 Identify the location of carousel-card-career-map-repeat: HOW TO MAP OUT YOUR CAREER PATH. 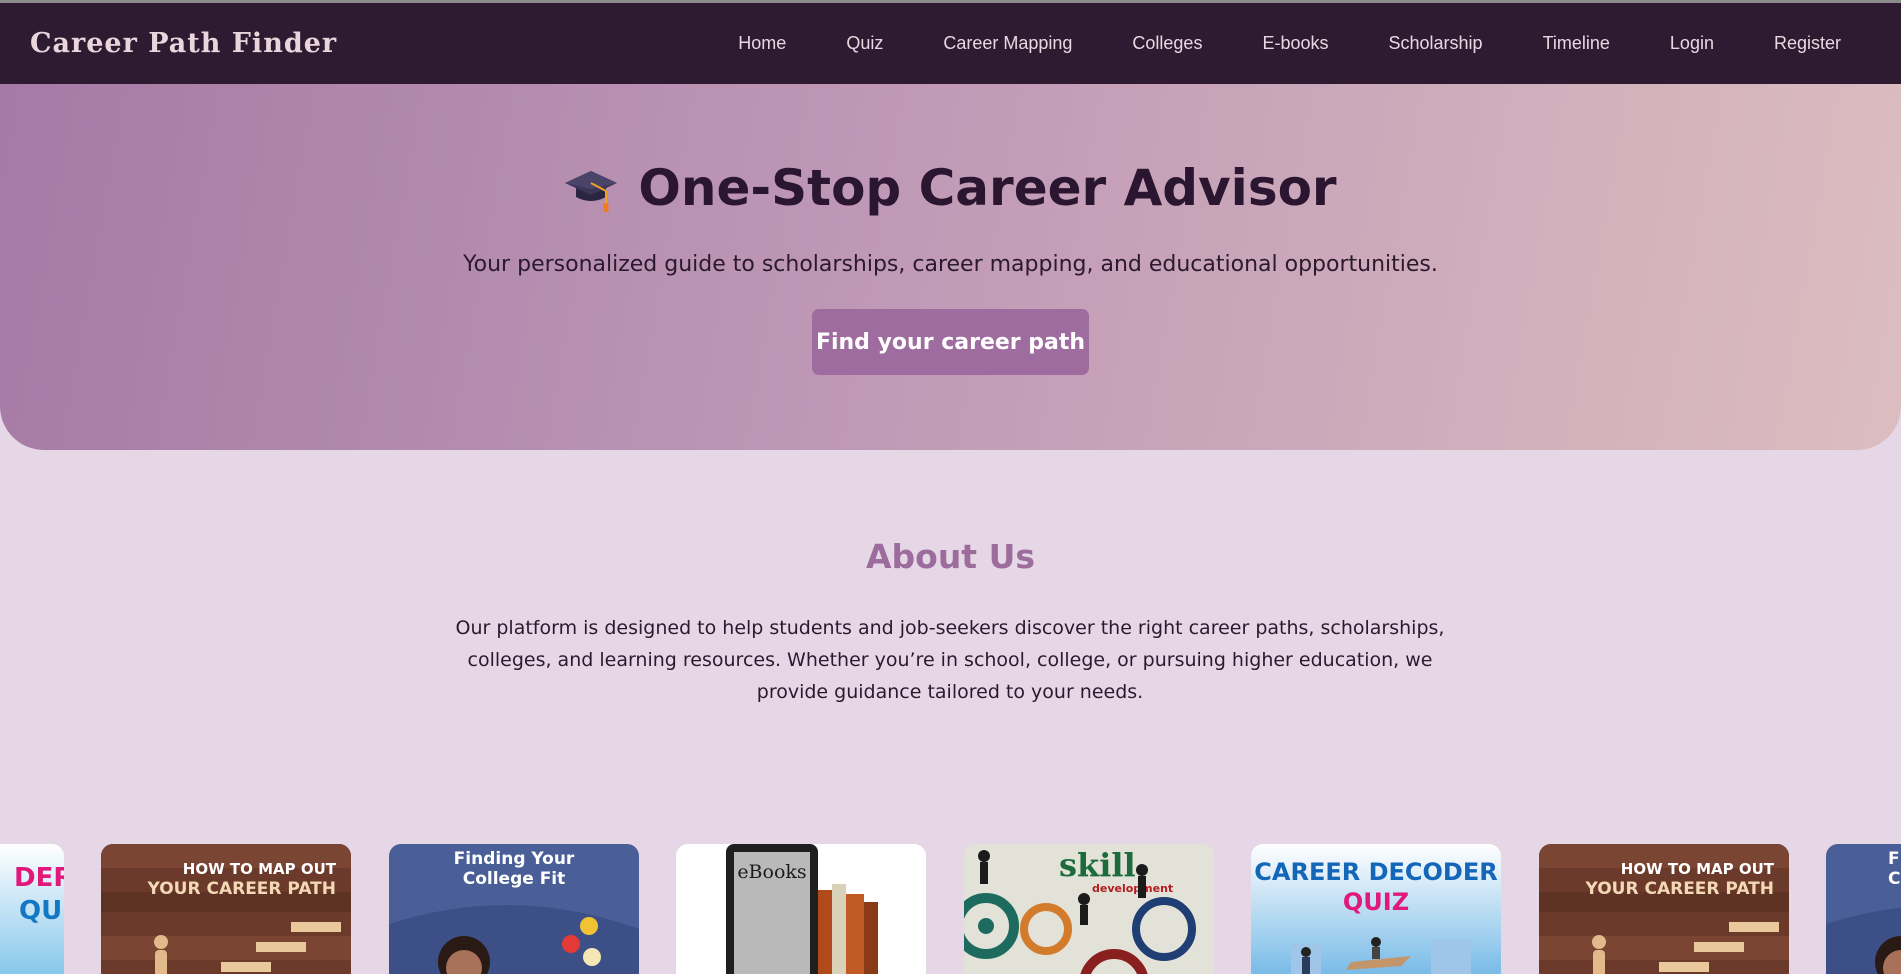
(1664, 909).